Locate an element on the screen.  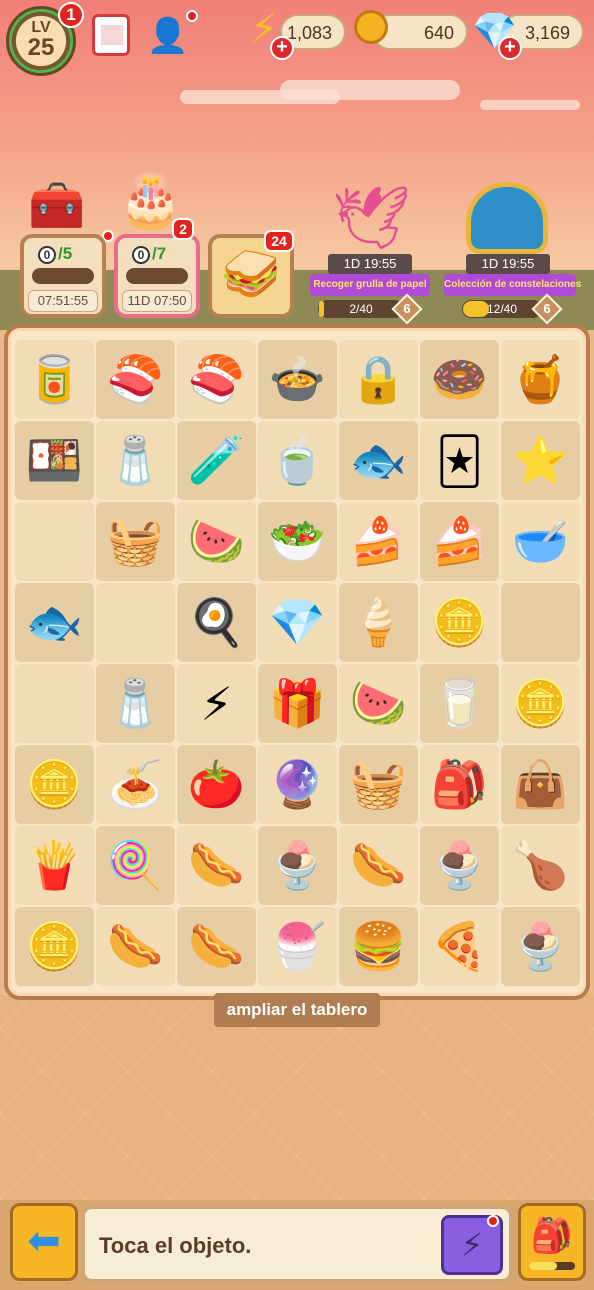
board-cell-1-5: 🃏 is located at coordinates (459, 460).